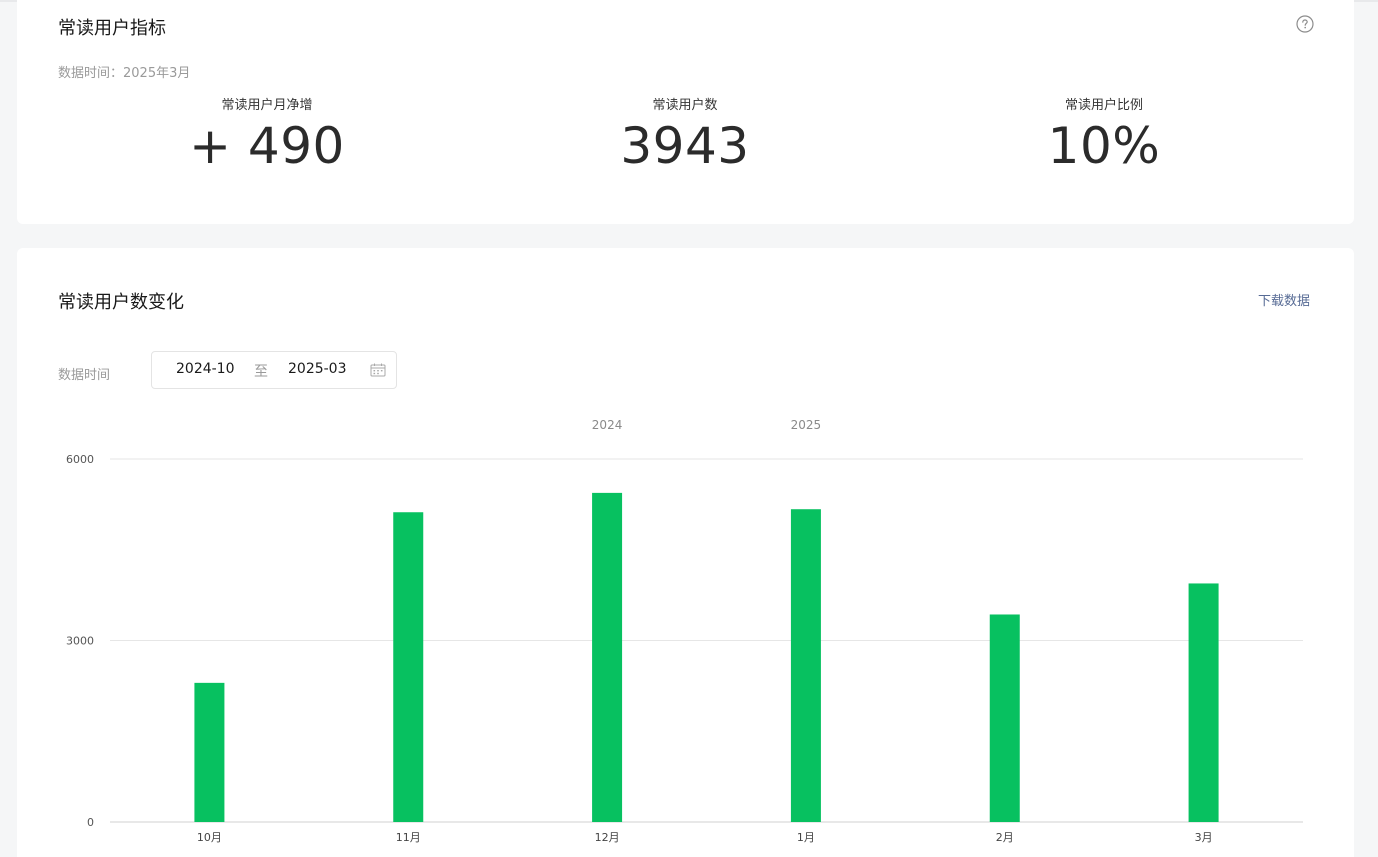 This screenshot has height=857, width=1378. Describe the element at coordinates (408, 837) in the screenshot. I see `x-tick-label: 11月` at that location.